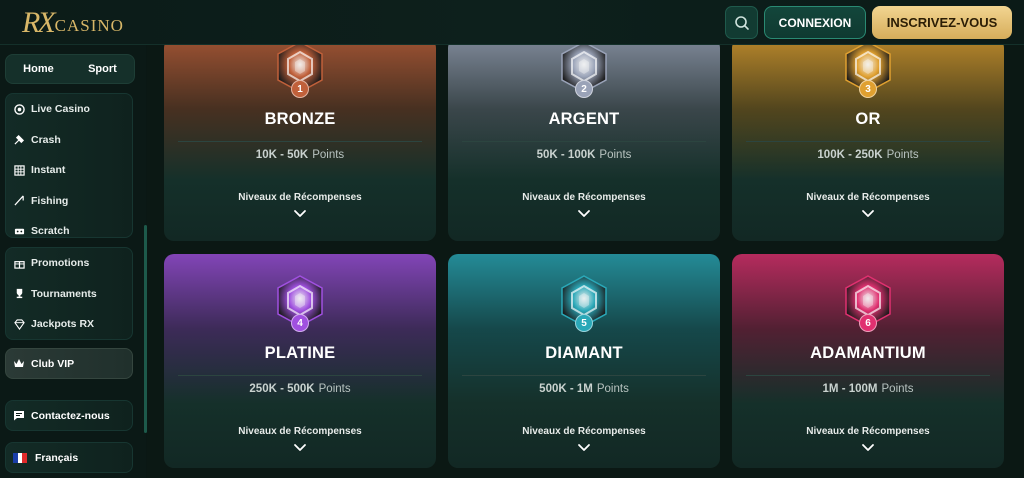 Image resolution: width=1024 pixels, height=478 pixels. Describe the element at coordinates (63, 324) in the screenshot. I see `sidebar-item-label: Jackpots RX` at that location.